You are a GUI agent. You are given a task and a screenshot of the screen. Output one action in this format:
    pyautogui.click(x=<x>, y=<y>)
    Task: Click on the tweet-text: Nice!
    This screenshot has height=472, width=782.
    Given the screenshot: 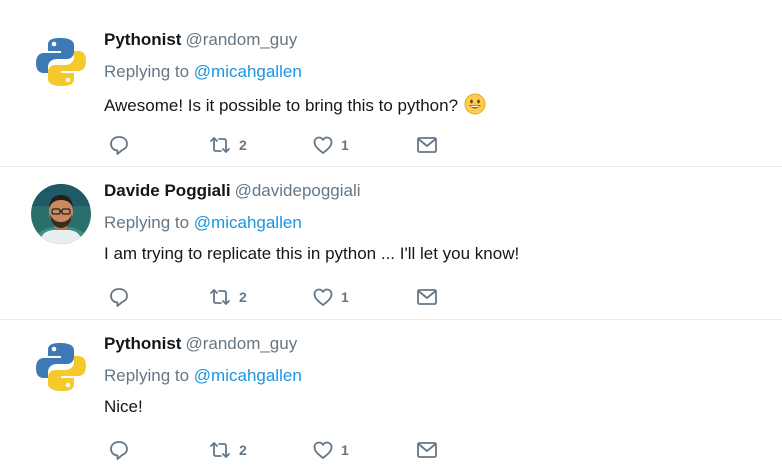 What is the action you would take?
    pyautogui.click(x=123, y=407)
    